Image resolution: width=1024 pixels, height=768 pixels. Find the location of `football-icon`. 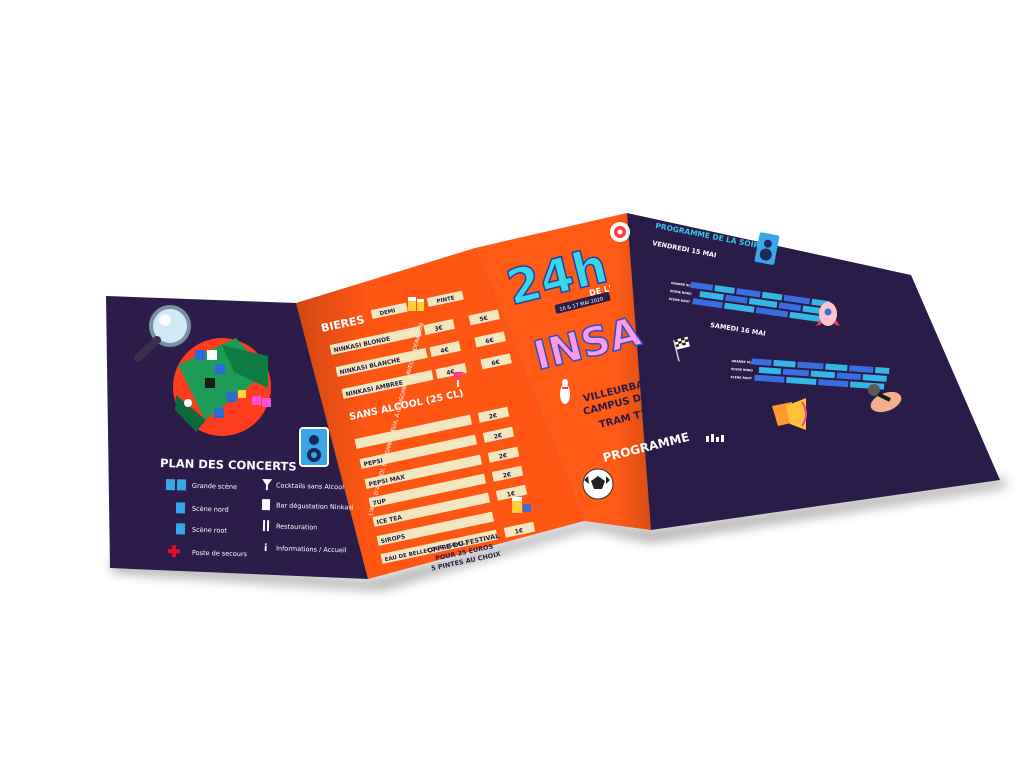

football-icon is located at coordinates (598, 484).